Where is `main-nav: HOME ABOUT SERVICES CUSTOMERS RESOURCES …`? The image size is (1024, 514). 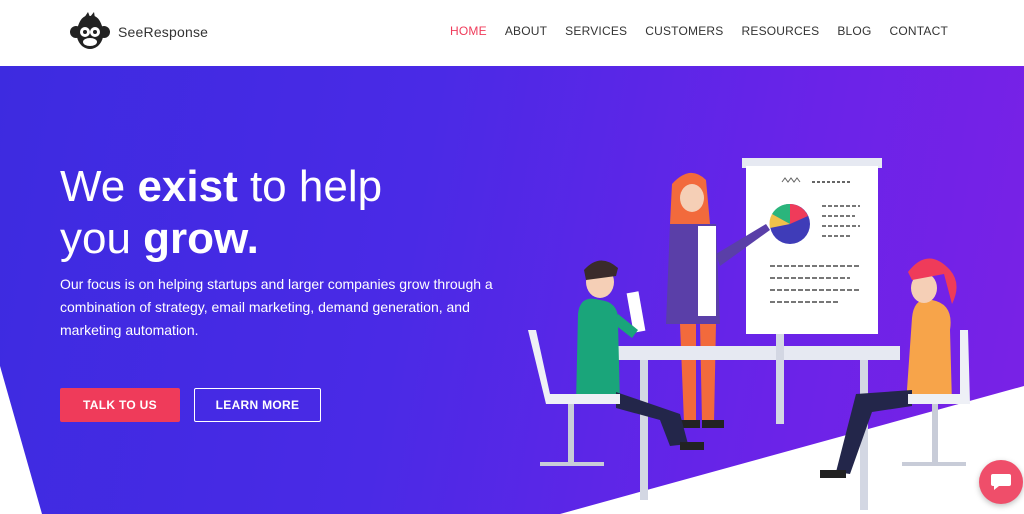
main-nav: HOME ABOUT SERVICES CUSTOMERS RESOURCES … is located at coordinates (690, 31).